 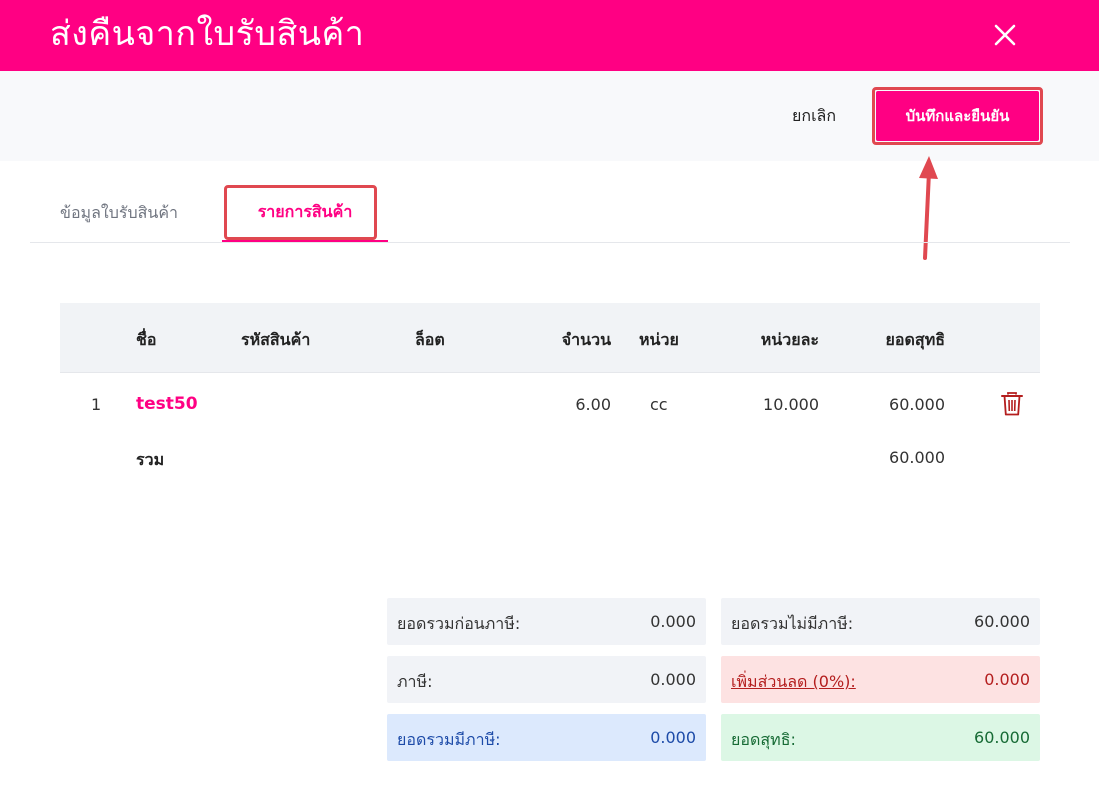 What do you see at coordinates (792, 623) in the screenshot?
I see `summary-no-tax-label: ยอดรวมไม่มีภาษี:` at bounding box center [792, 623].